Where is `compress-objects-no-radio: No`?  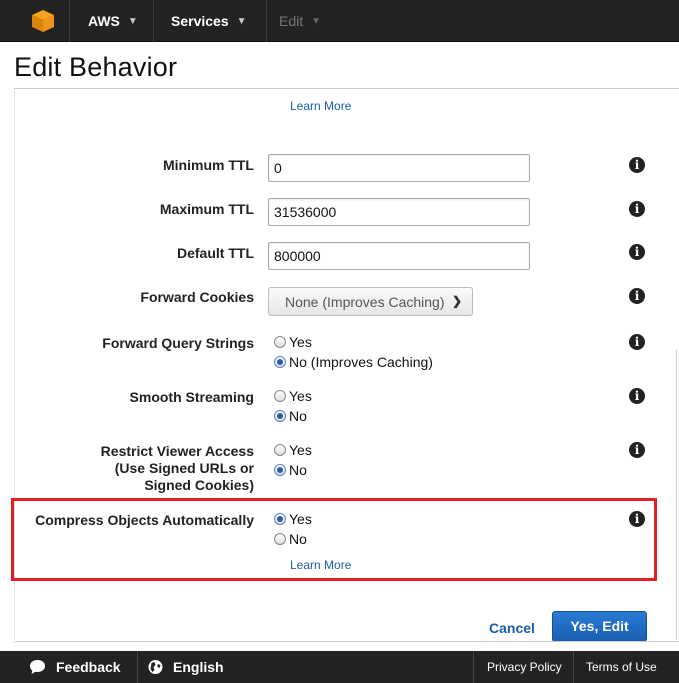
compress-objects-no-radio: No is located at coordinates (290, 539).